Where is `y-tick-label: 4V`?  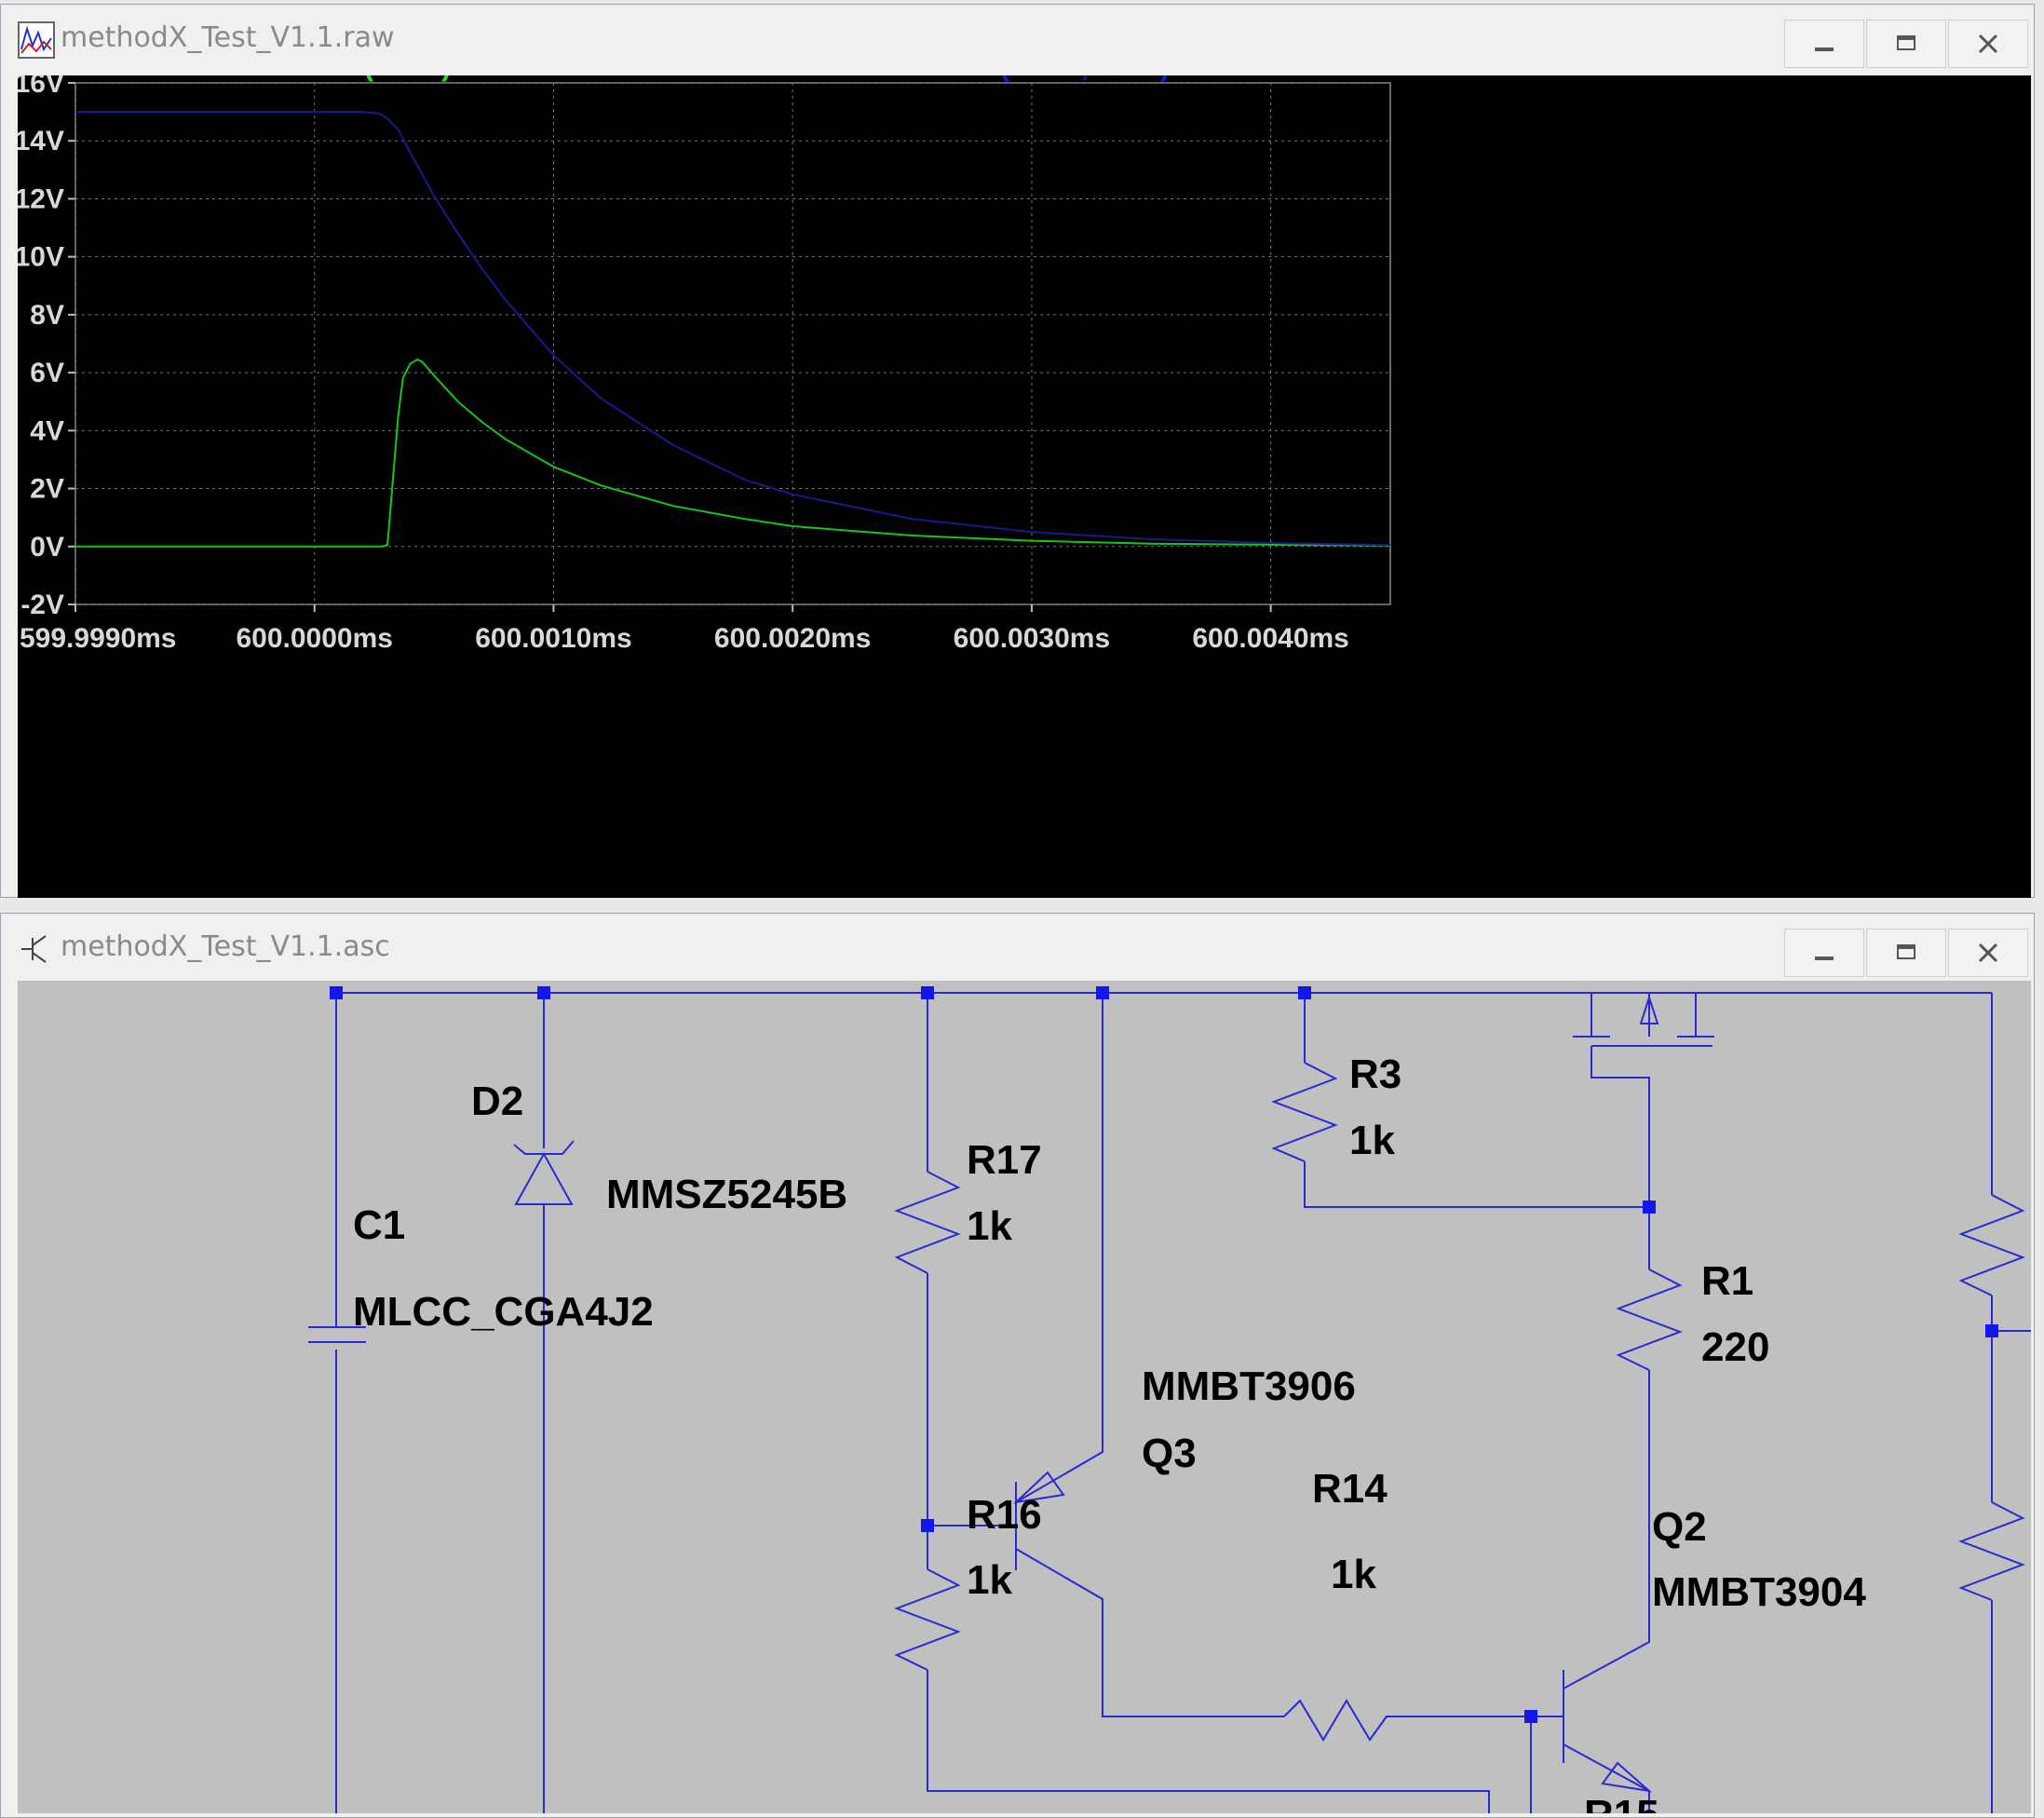 y-tick-label: 4V is located at coordinates (47, 430).